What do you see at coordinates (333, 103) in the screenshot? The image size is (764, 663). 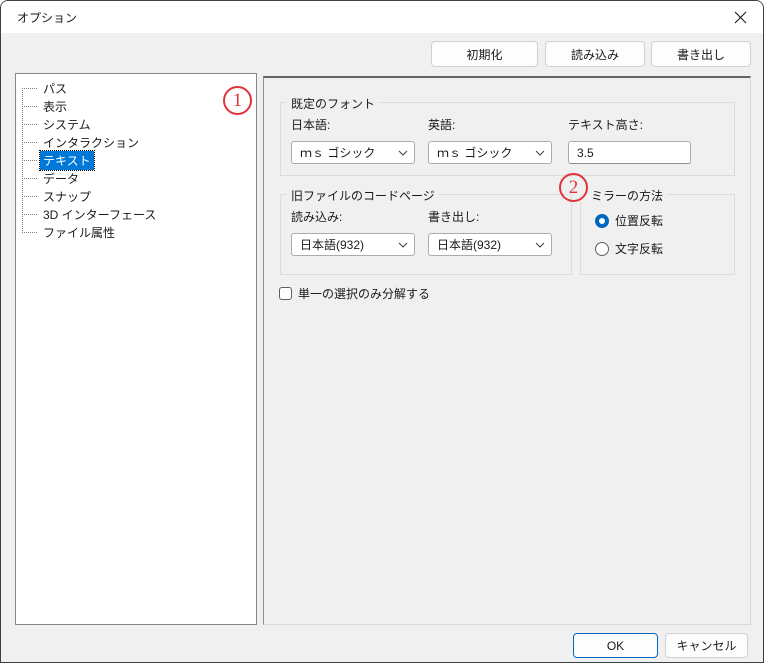 I see `group-caption: 既定のフォント` at bounding box center [333, 103].